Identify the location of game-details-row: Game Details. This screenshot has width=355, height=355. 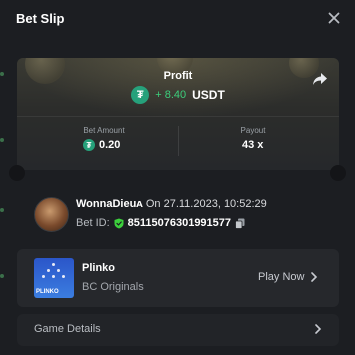
(178, 330).